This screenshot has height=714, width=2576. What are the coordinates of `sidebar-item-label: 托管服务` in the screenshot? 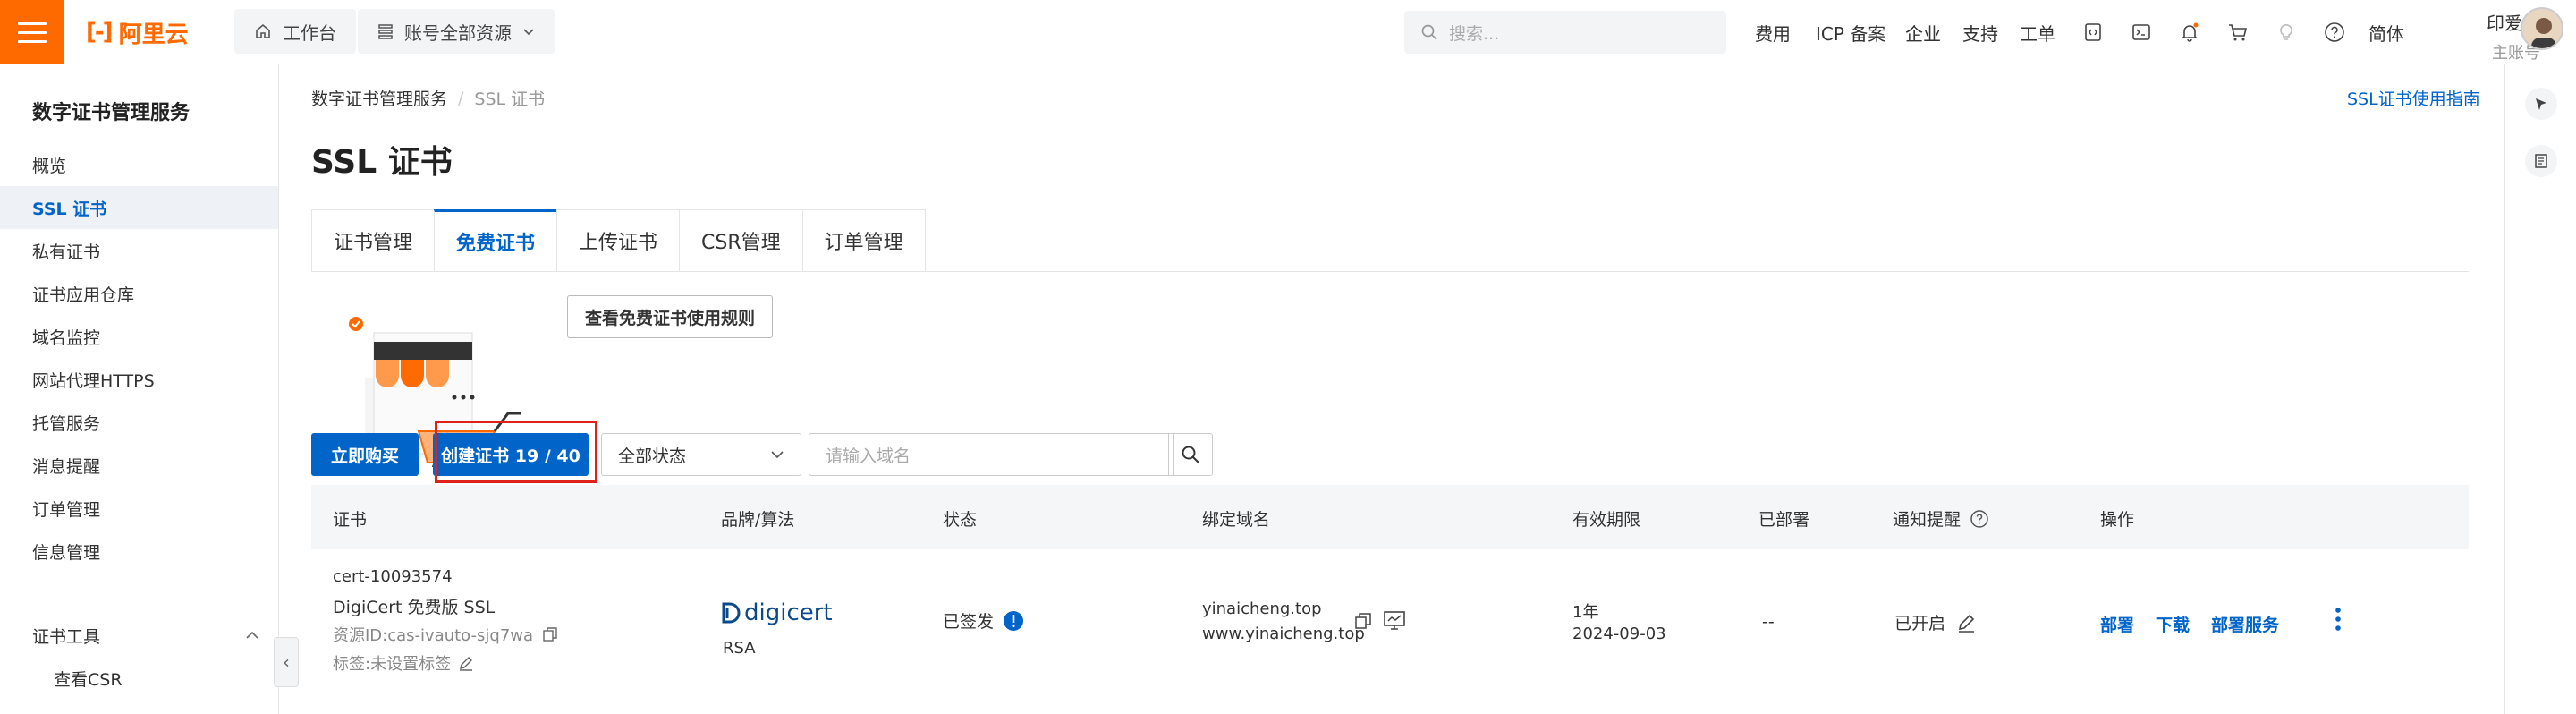 It's located at (66, 423).